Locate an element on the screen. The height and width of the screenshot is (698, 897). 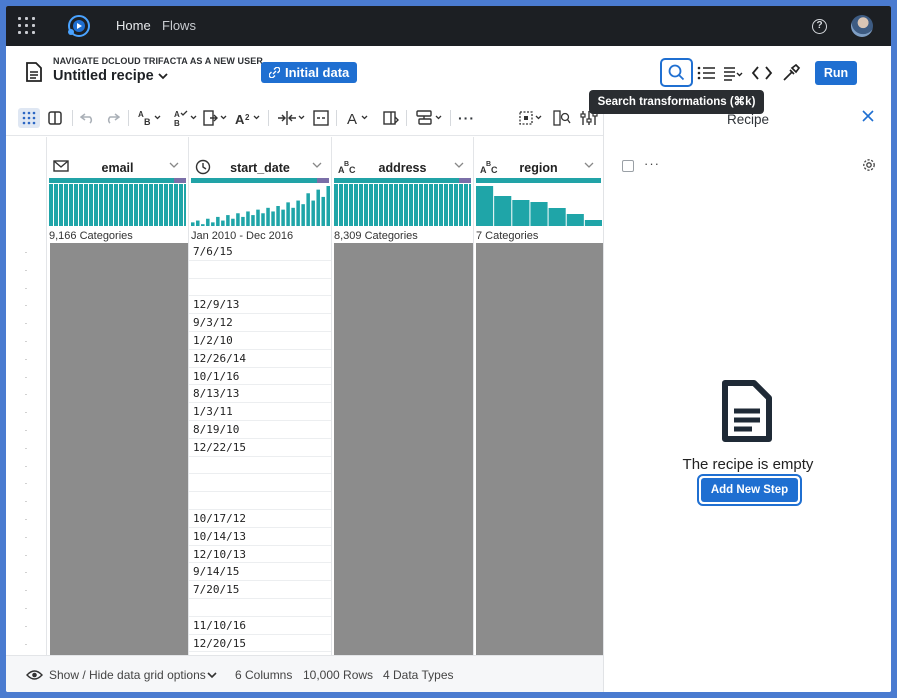
date-cell: 10/1/16 is located at coordinates (260, 377).